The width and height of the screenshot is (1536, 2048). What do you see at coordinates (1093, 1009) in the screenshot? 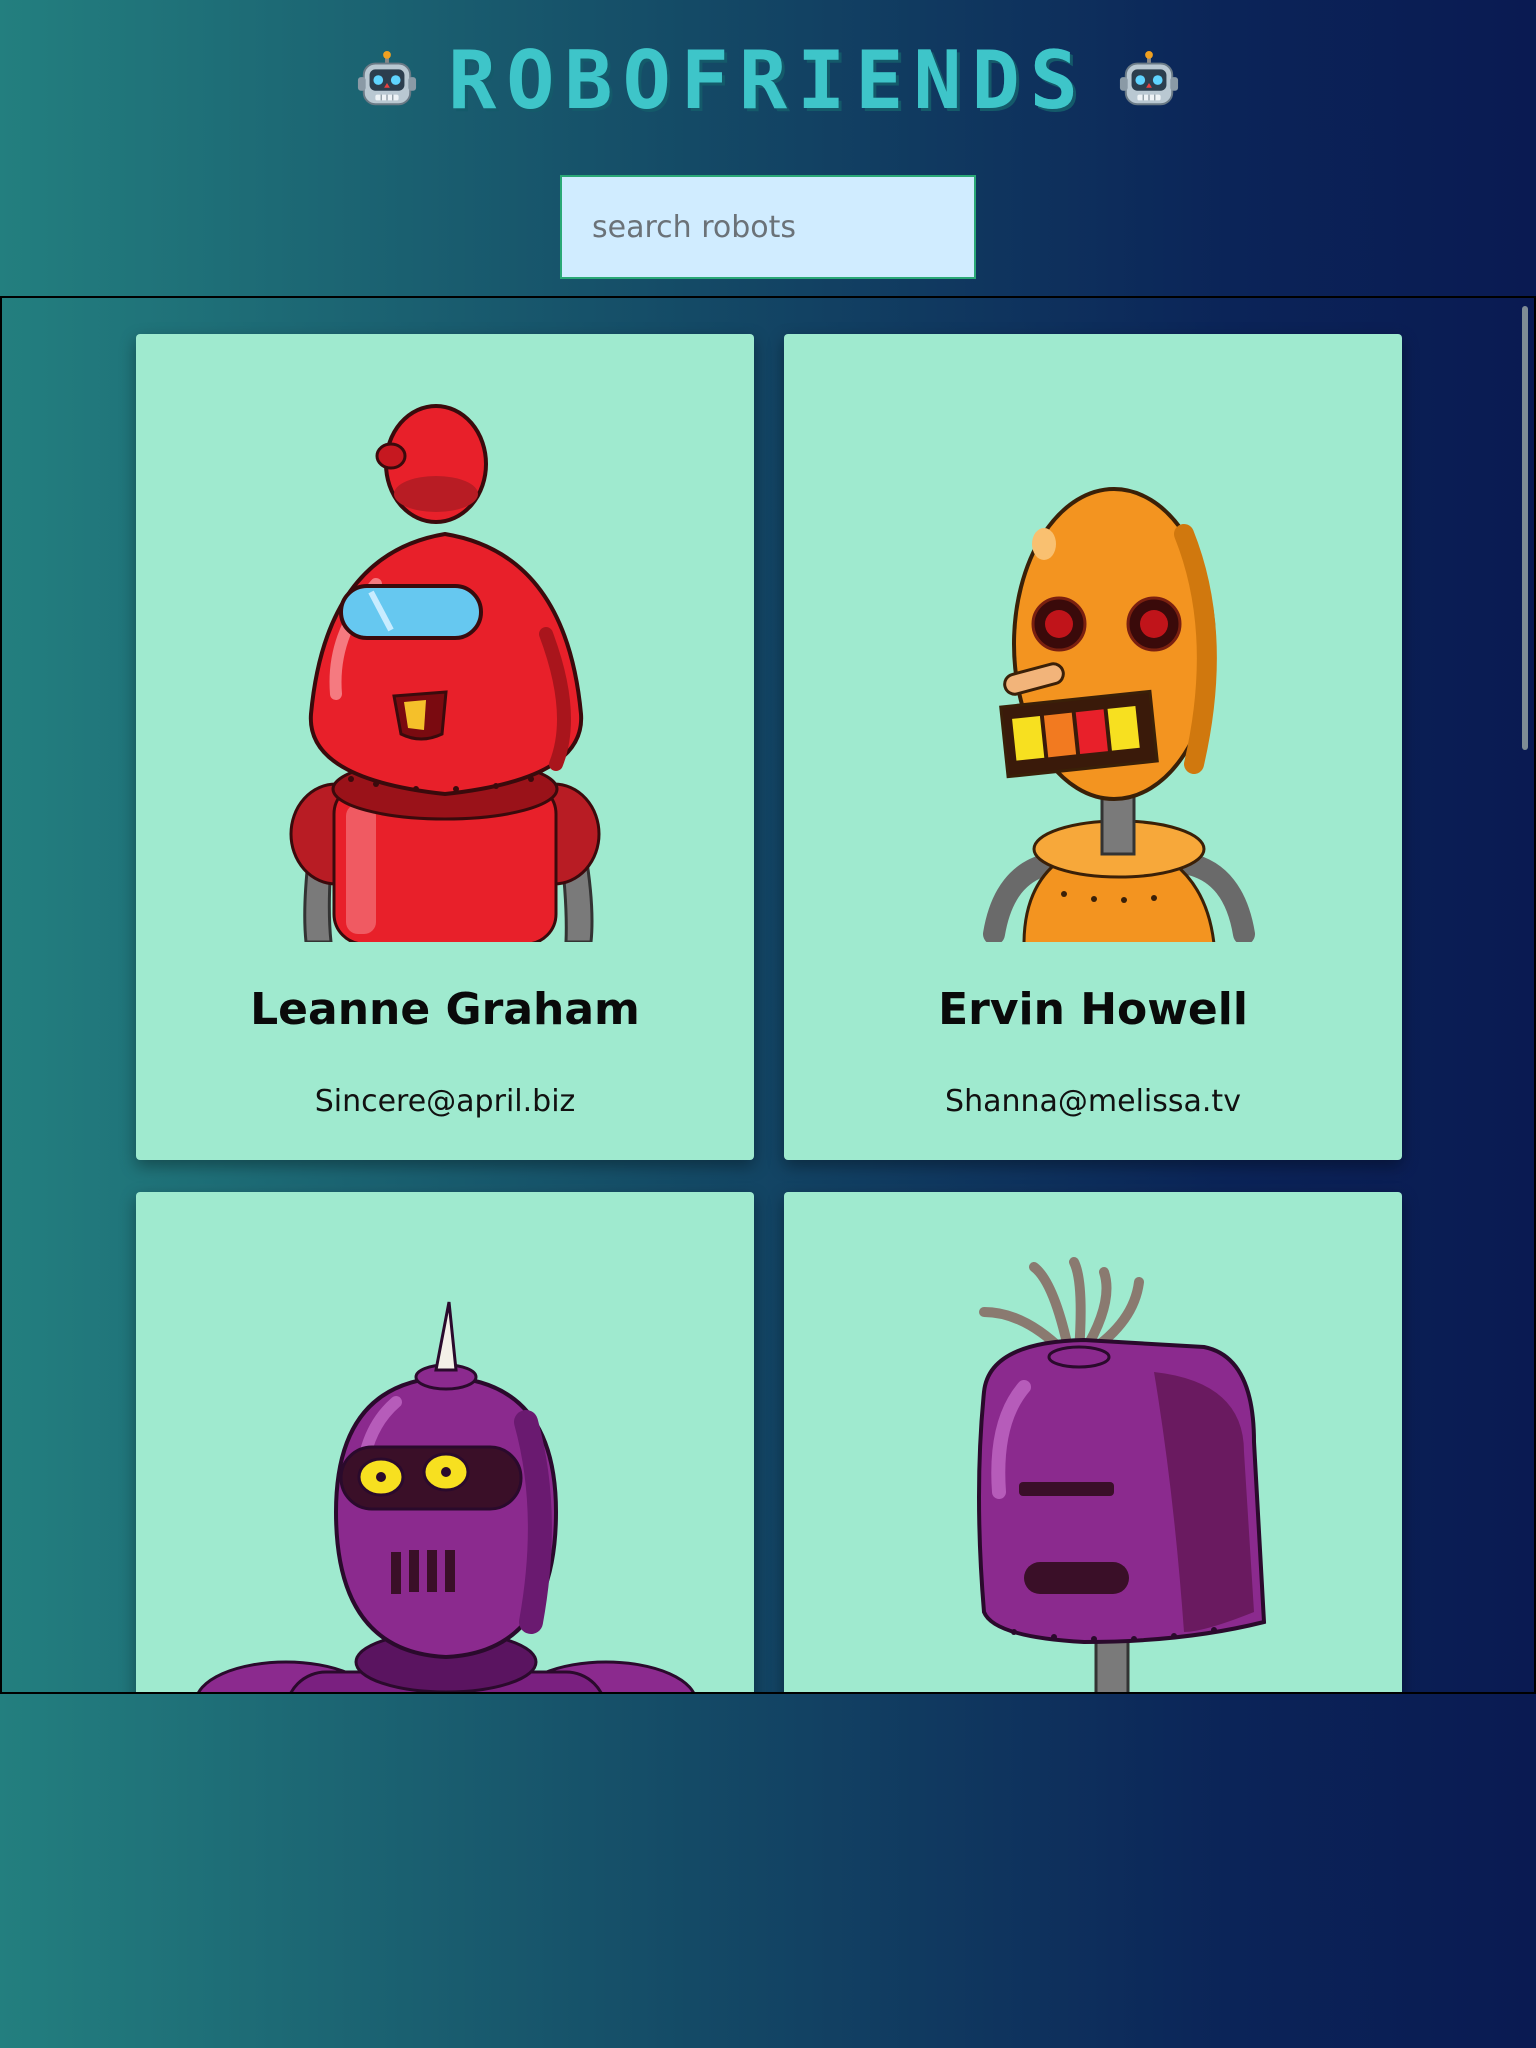
I see `robot-name: Ervin Howell` at bounding box center [1093, 1009].